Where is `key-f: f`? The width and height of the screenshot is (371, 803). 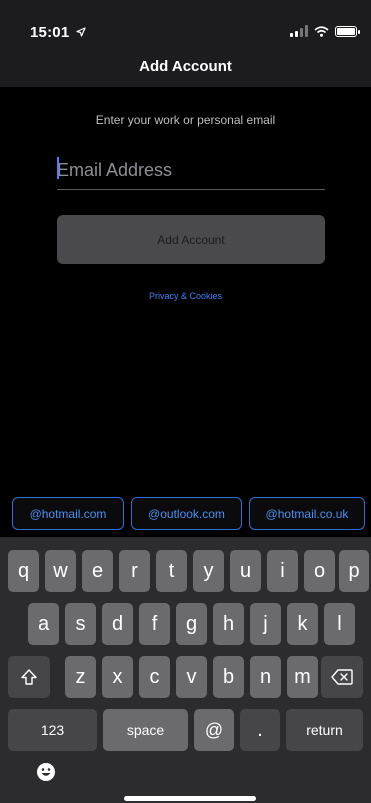
key-f: f is located at coordinates (154, 624).